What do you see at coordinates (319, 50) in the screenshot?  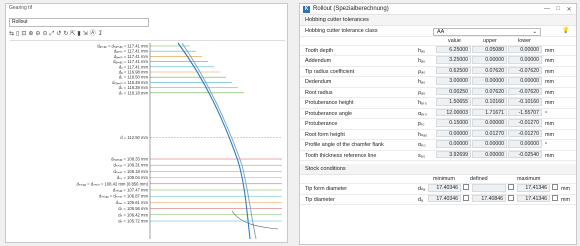 I see `row-label: Tooth depth` at bounding box center [319, 50].